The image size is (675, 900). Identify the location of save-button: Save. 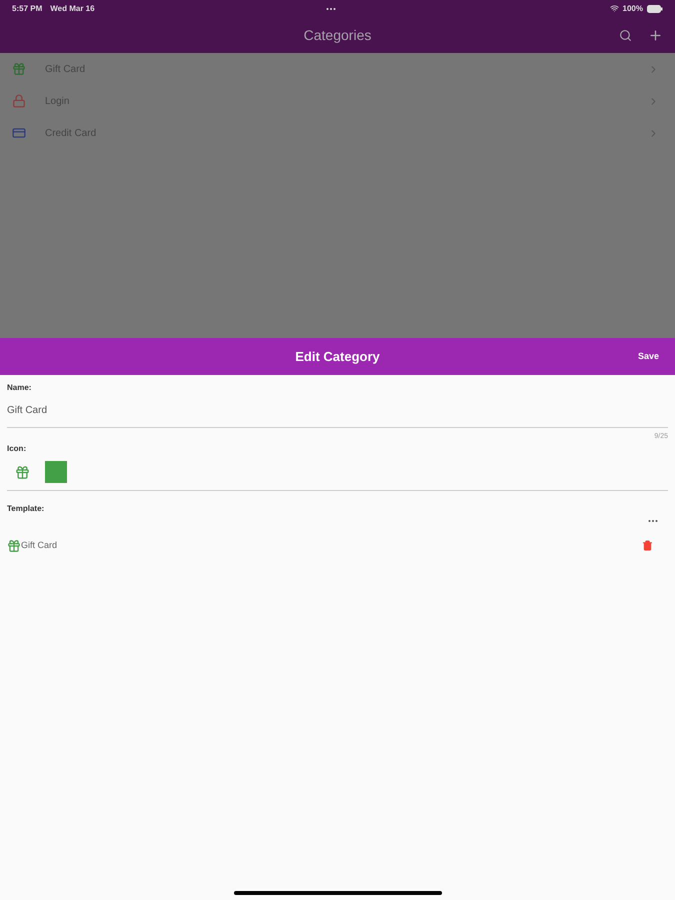
(648, 357).